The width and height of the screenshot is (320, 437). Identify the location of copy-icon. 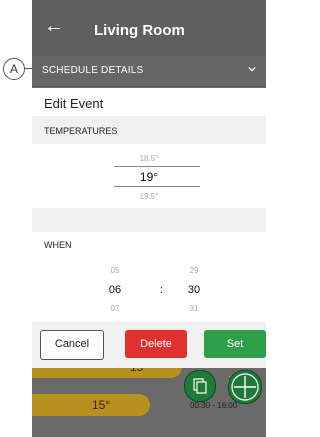
(200, 386).